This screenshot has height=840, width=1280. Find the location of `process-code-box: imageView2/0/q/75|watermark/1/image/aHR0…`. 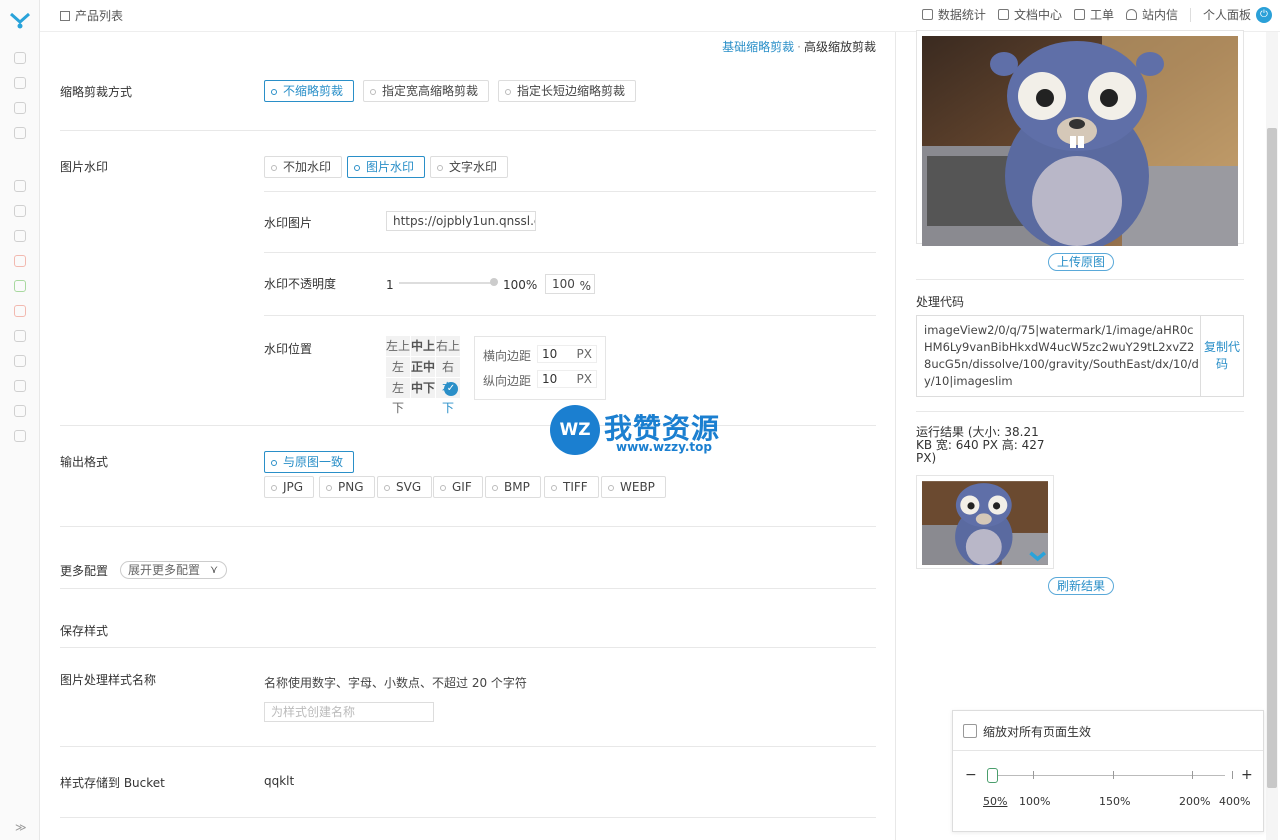

process-code-box: imageView2/0/q/75|watermark/1/image/aHR0… is located at coordinates (1080, 356).